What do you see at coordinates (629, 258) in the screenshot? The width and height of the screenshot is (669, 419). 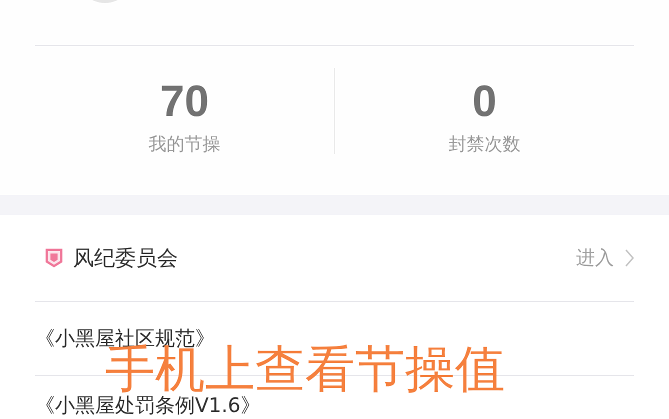 I see `chevron-icon` at bounding box center [629, 258].